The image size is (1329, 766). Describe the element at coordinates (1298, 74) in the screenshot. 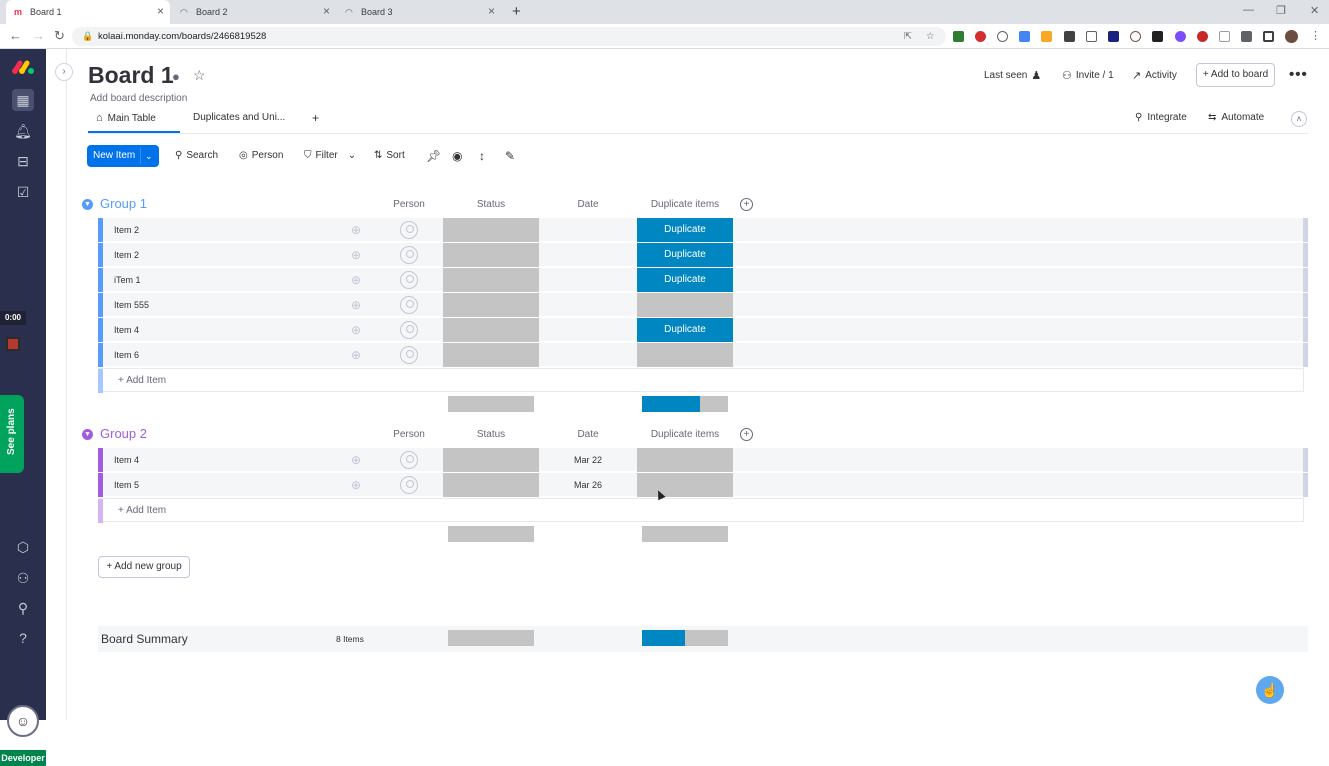

I see `more-options-button: •••` at that location.